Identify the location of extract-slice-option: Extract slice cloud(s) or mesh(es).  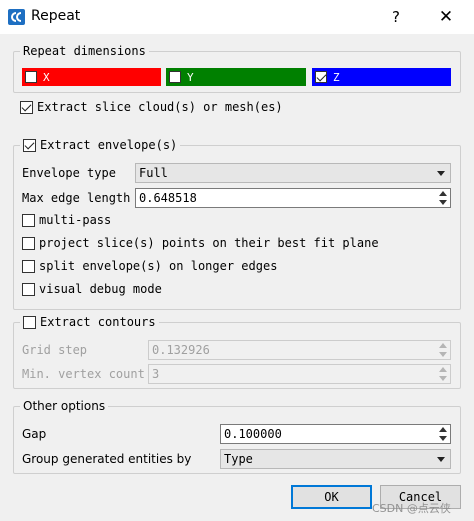
(151, 107).